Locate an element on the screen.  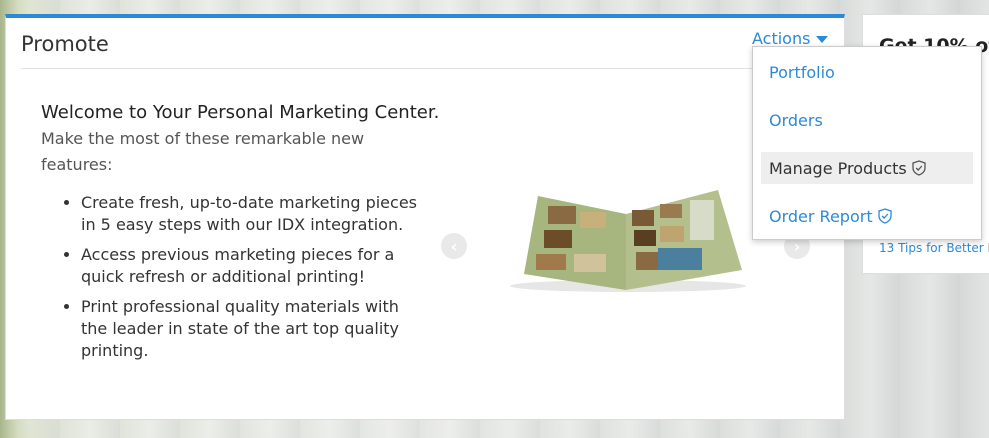
menu-item-manage-products: Manage Products is located at coordinates (867, 168).